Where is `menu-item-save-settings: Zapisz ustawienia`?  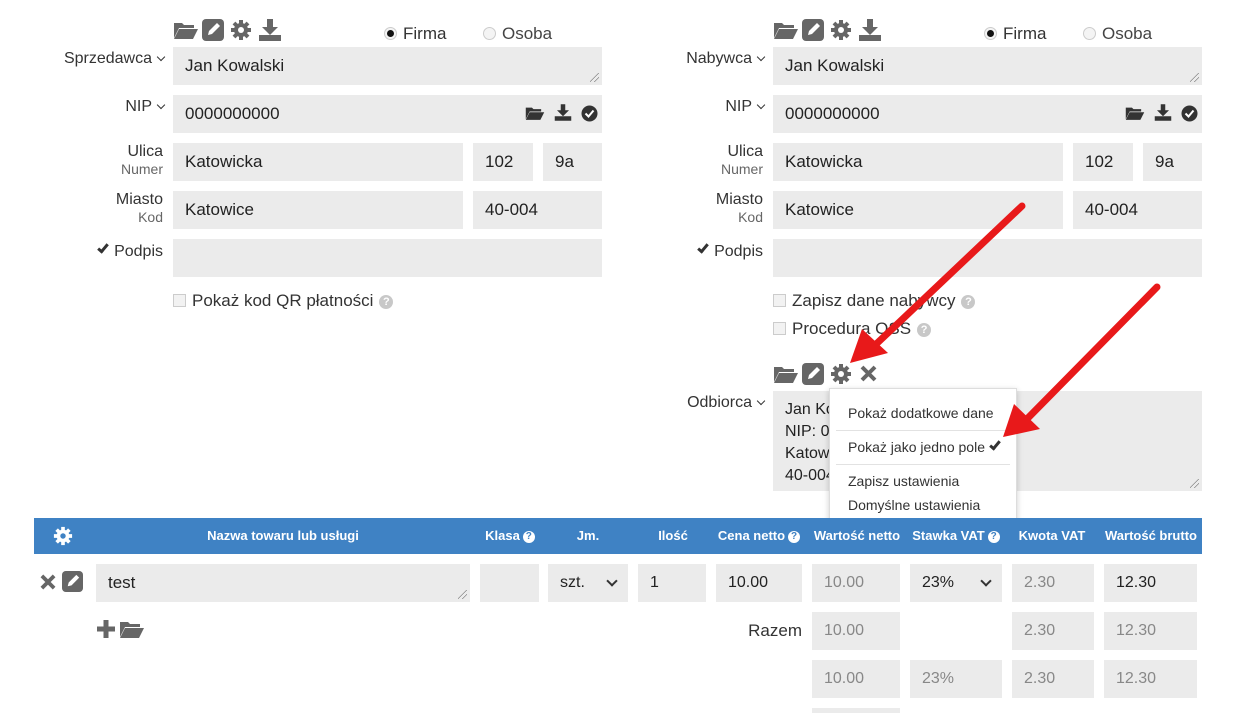
menu-item-save-settings: Zapisz ustawienia is located at coordinates (903, 481).